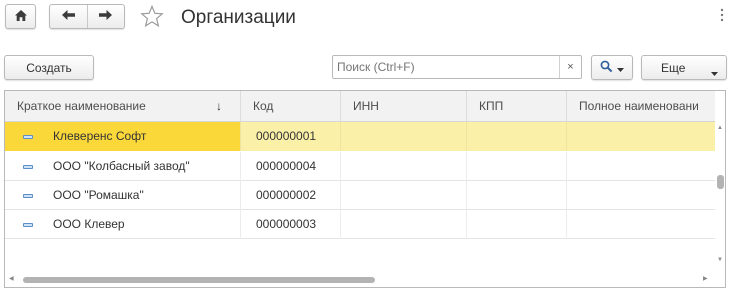 Image resolution: width=730 pixels, height=292 pixels. I want to click on cell-name: Клеверенс Софт, so click(100, 136).